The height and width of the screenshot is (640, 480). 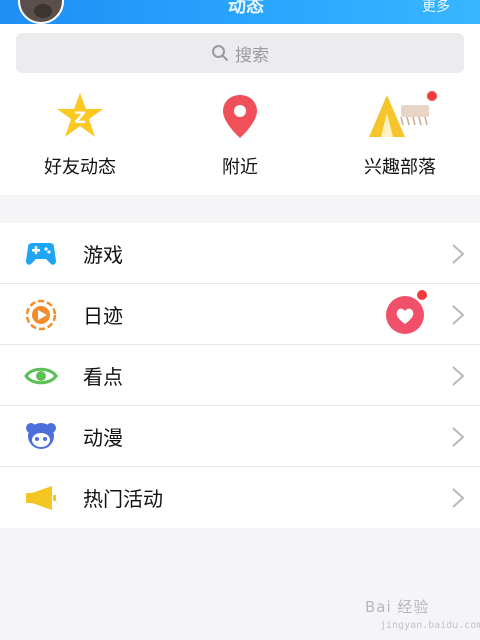 I want to click on top-header: 动态 更多, so click(x=240, y=12).